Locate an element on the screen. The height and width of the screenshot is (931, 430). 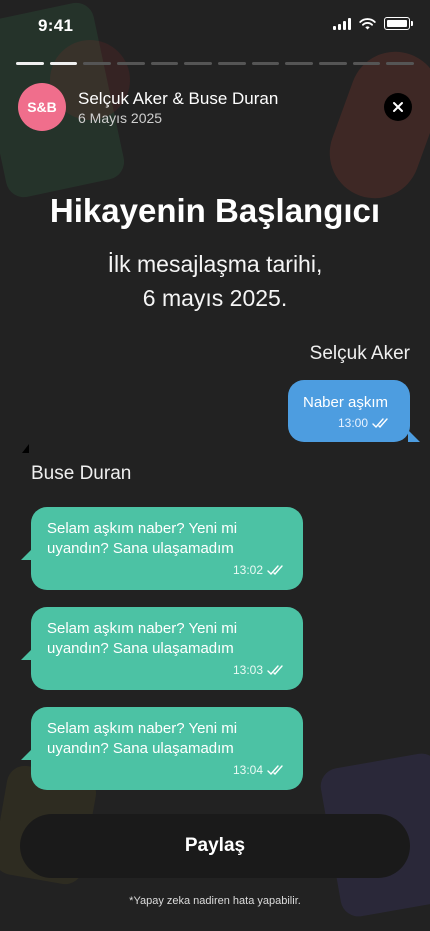
status-icons is located at coordinates (373, 23).